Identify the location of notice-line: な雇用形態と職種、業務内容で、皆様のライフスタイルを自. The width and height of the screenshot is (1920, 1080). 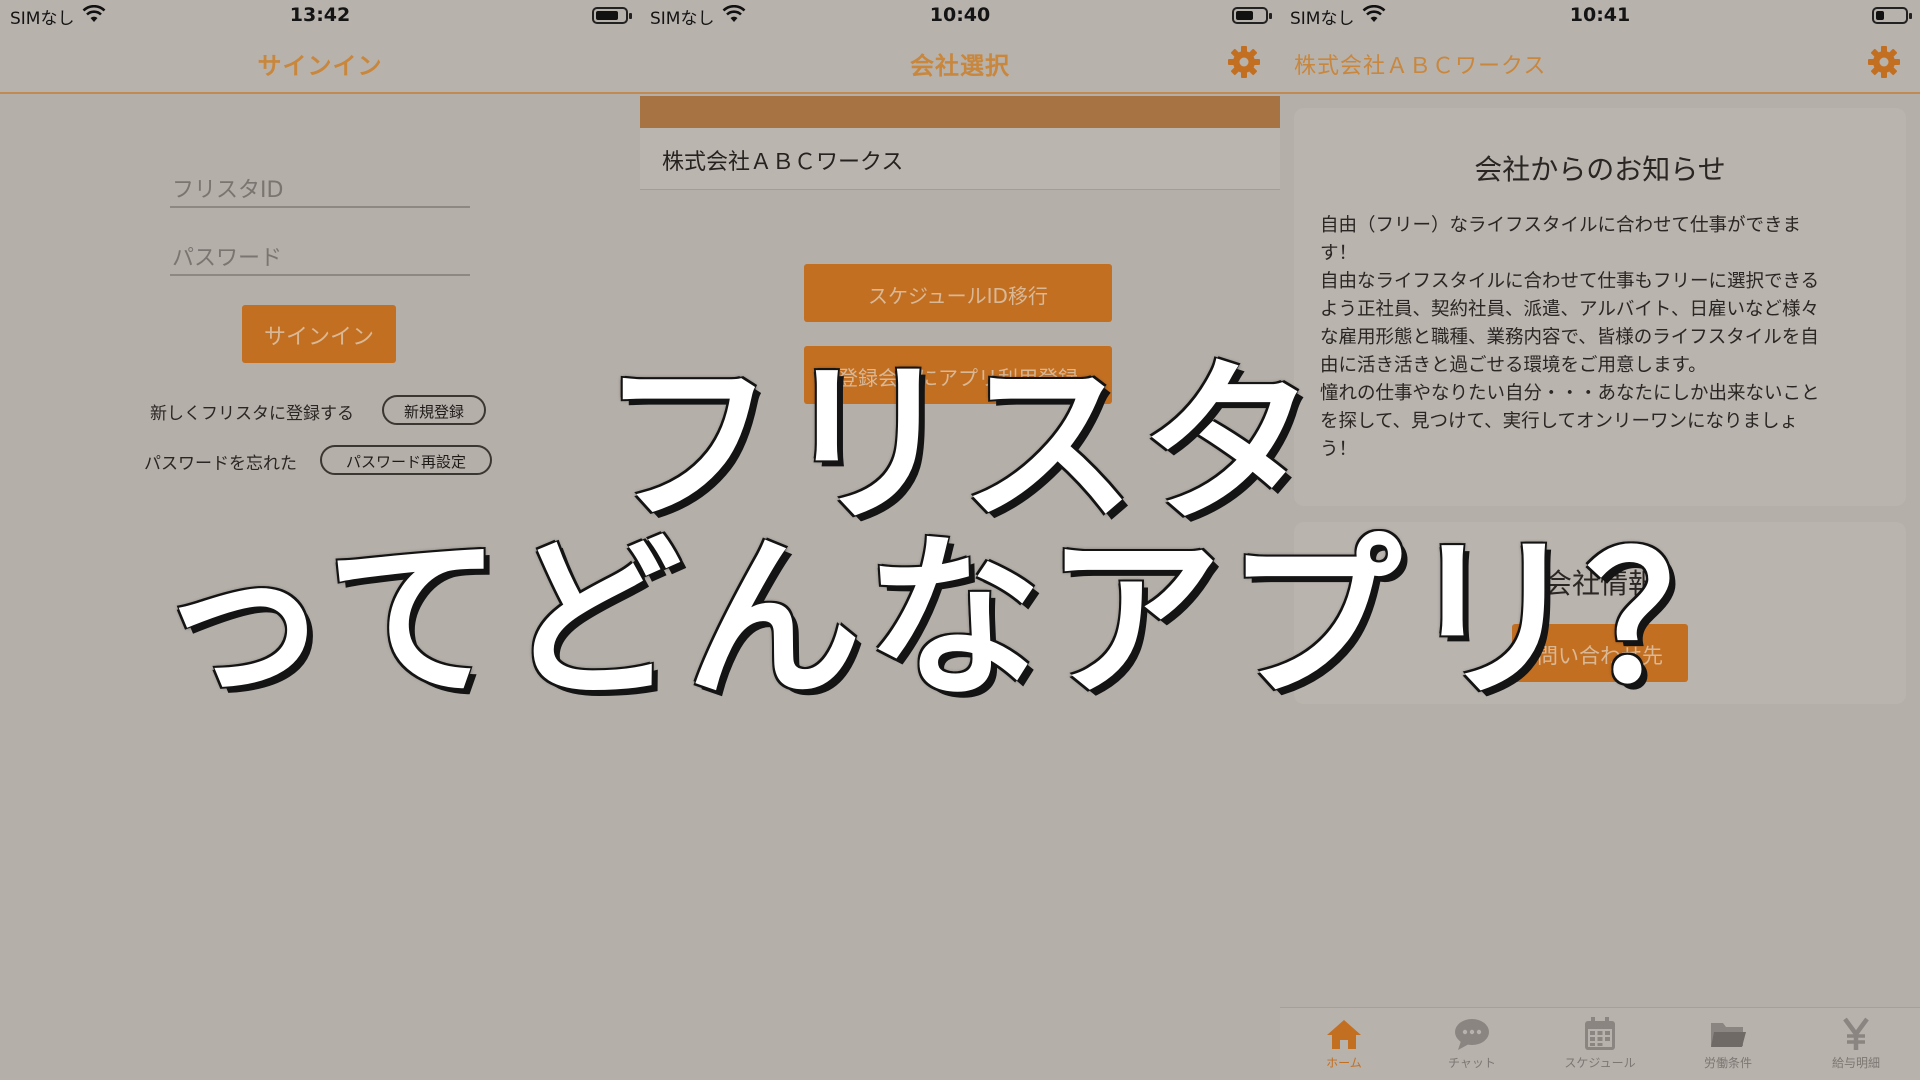
(1569, 337).